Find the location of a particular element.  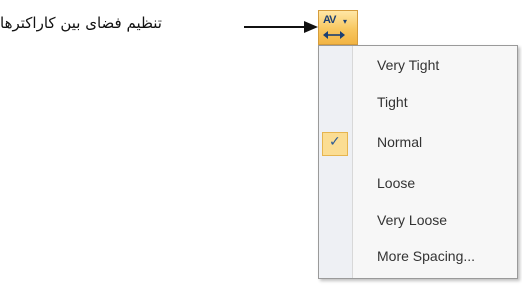

menu-item-label: Loose is located at coordinates (396, 183).